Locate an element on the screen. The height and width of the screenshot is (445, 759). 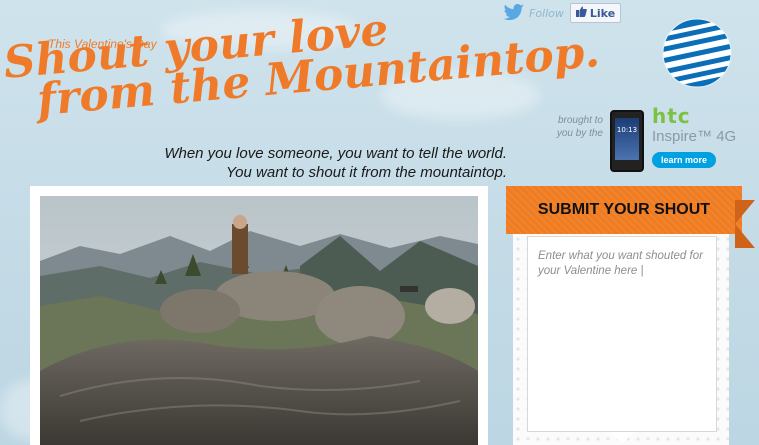
att-logo is located at coordinates (697, 53).